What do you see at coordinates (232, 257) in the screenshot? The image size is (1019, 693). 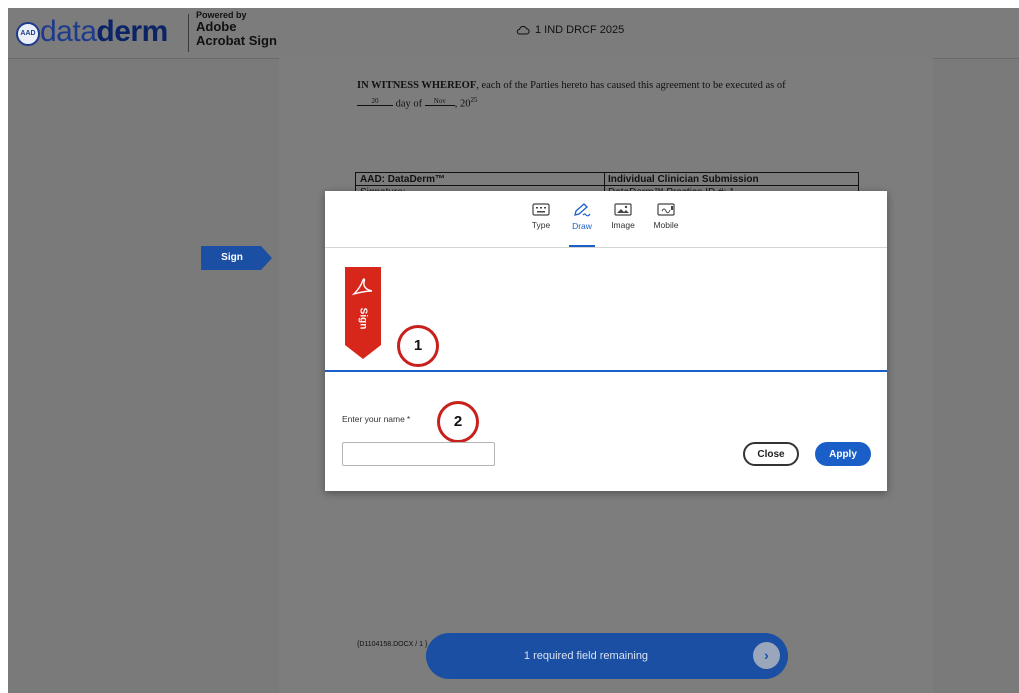 I see `sign-tag-label: Sign` at bounding box center [232, 257].